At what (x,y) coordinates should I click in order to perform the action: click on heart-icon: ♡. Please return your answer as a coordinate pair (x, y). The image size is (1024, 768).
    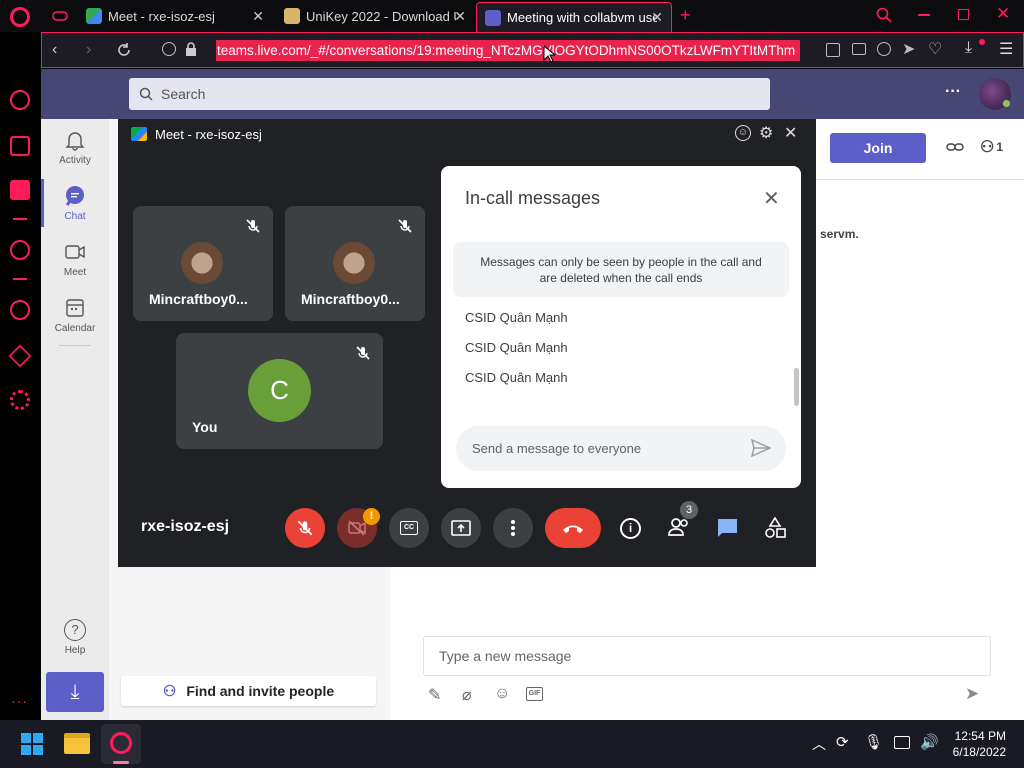
    Looking at the image, I should click on (935, 49).